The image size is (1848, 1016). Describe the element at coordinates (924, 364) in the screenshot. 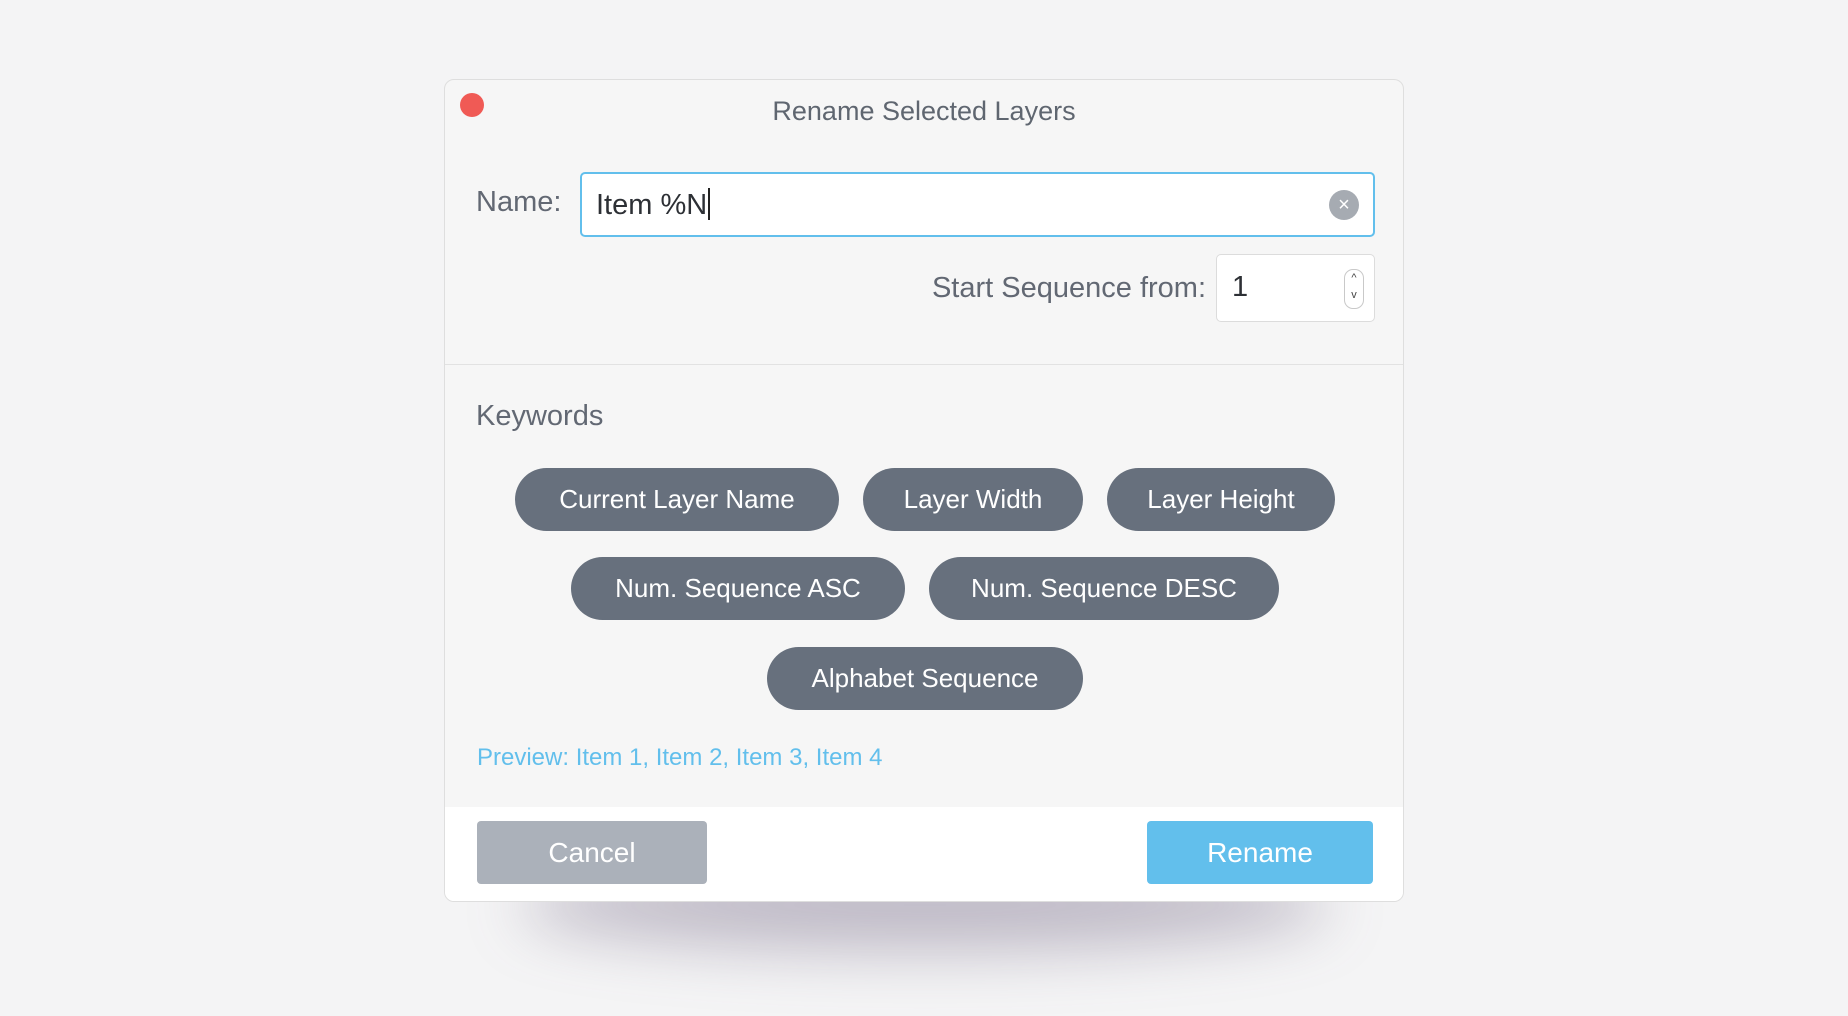

I see `divider` at that location.